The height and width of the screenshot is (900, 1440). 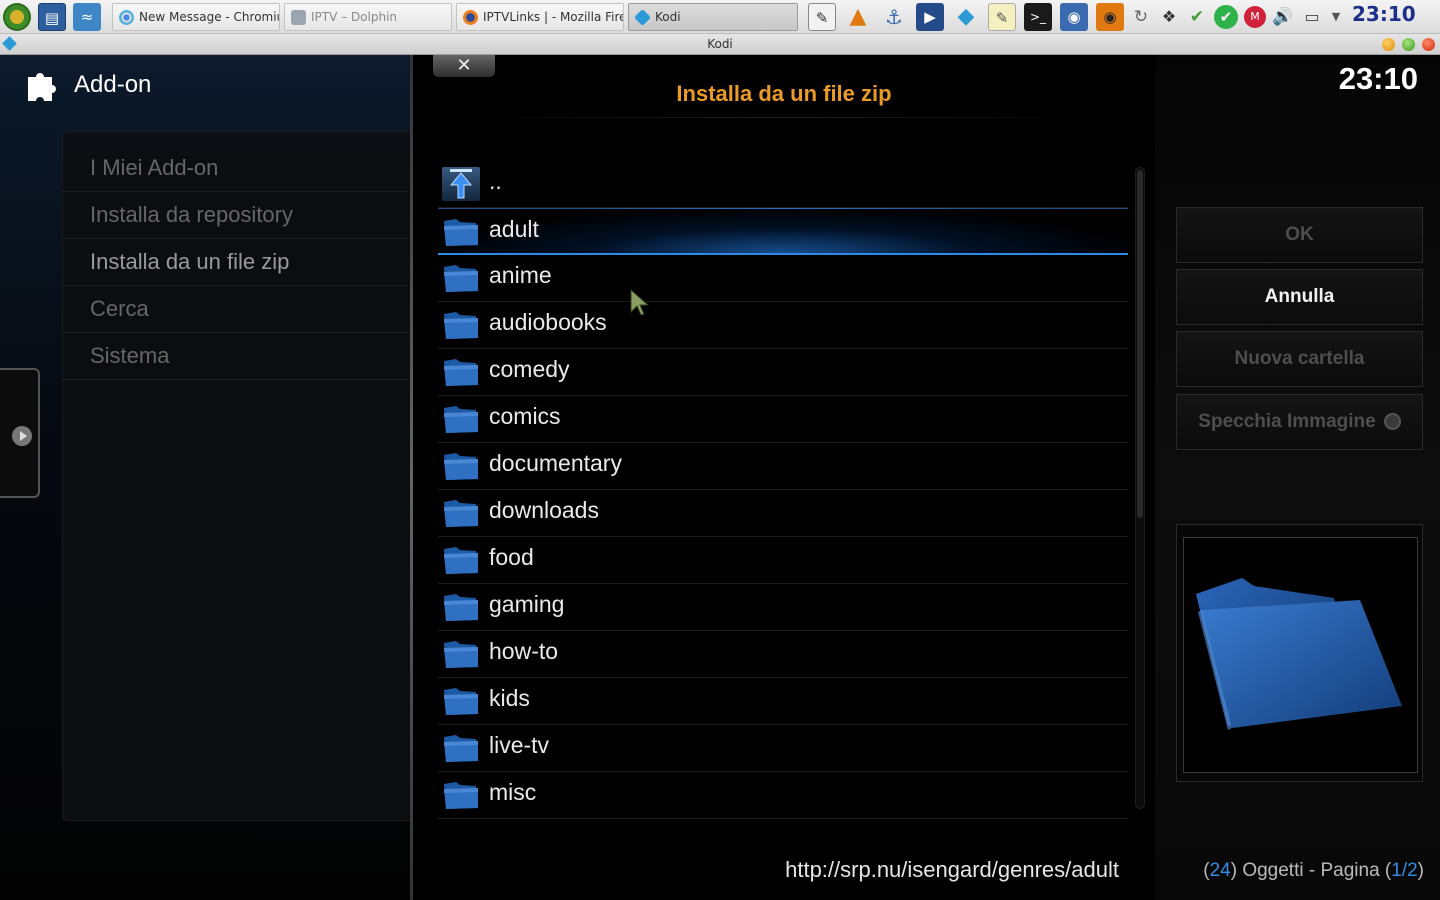 I want to click on task-firefox: IPTVLinks | - Mozilla Firefox, so click(x=540, y=17).